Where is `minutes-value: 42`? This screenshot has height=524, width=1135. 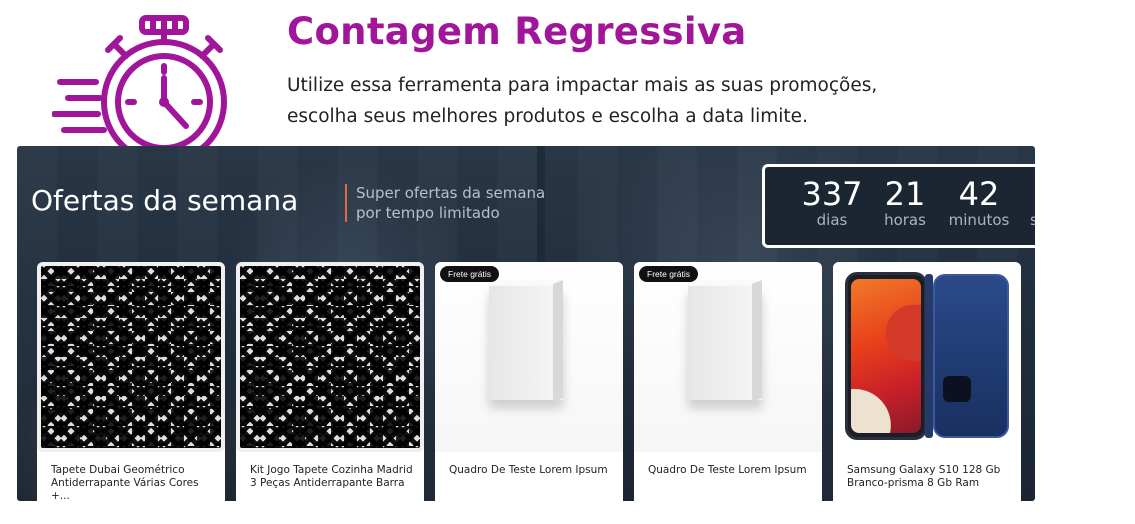
minutes-value: 42 is located at coordinates (979, 194).